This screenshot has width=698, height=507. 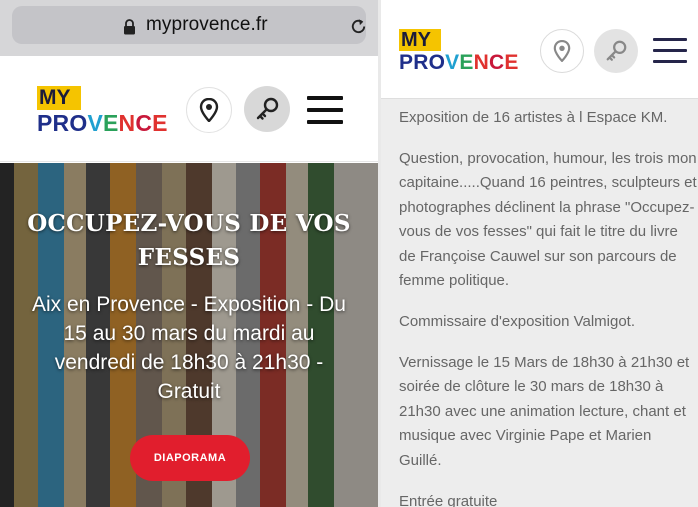 What do you see at coordinates (533, 117) in the screenshot?
I see `article-paragraph: Exposition de 16 artistes à l Espace KM.` at bounding box center [533, 117].